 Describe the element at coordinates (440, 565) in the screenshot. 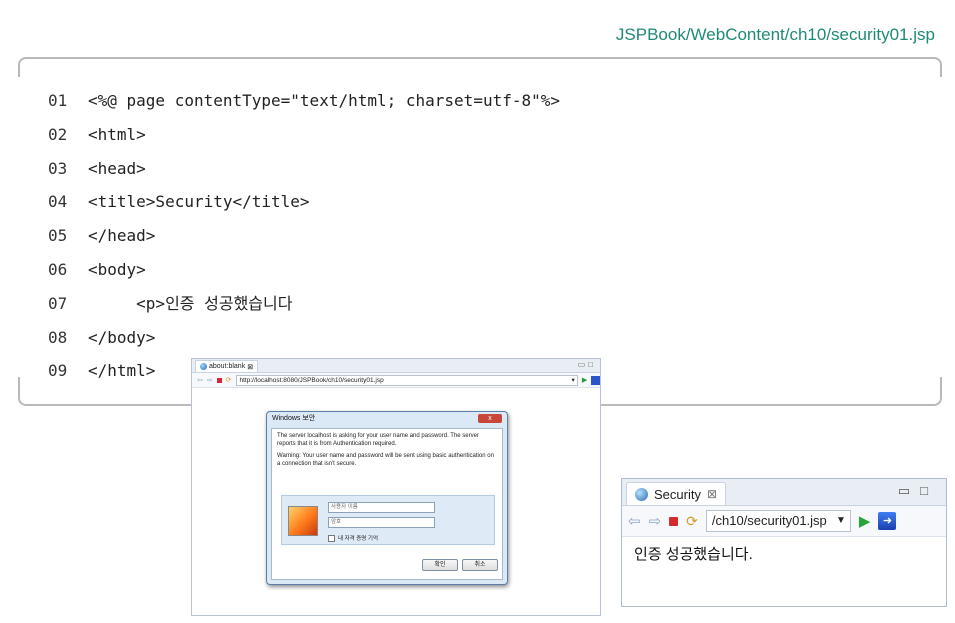

I see `ok-button: 확인` at that location.